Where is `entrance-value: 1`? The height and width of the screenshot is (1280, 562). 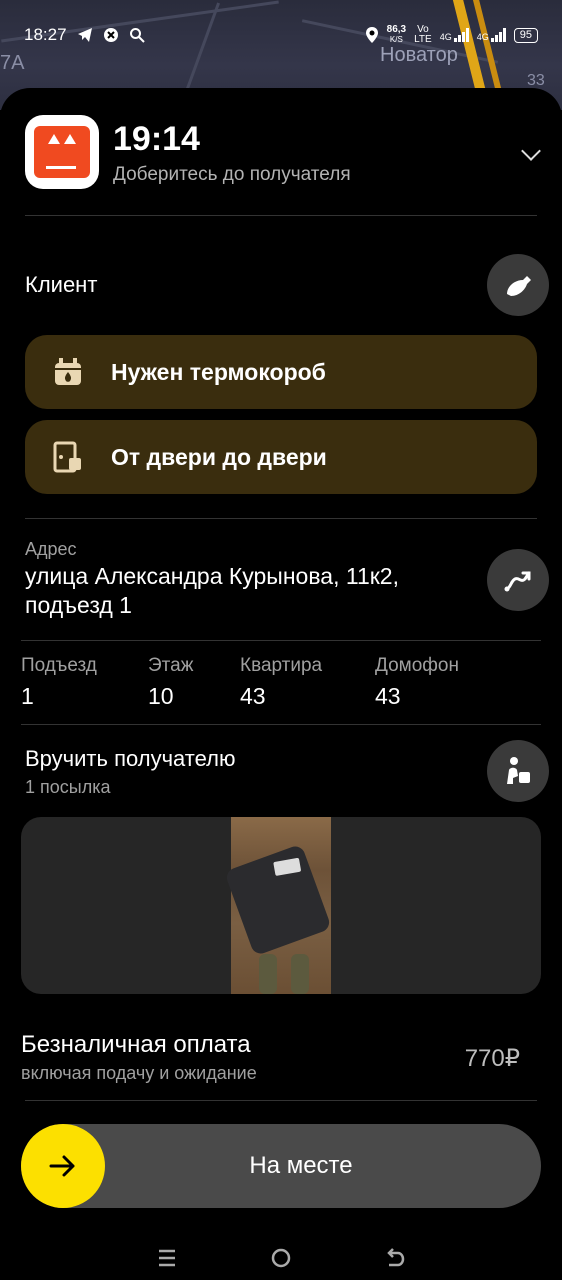
entrance-value: 1 is located at coordinates (27, 696).